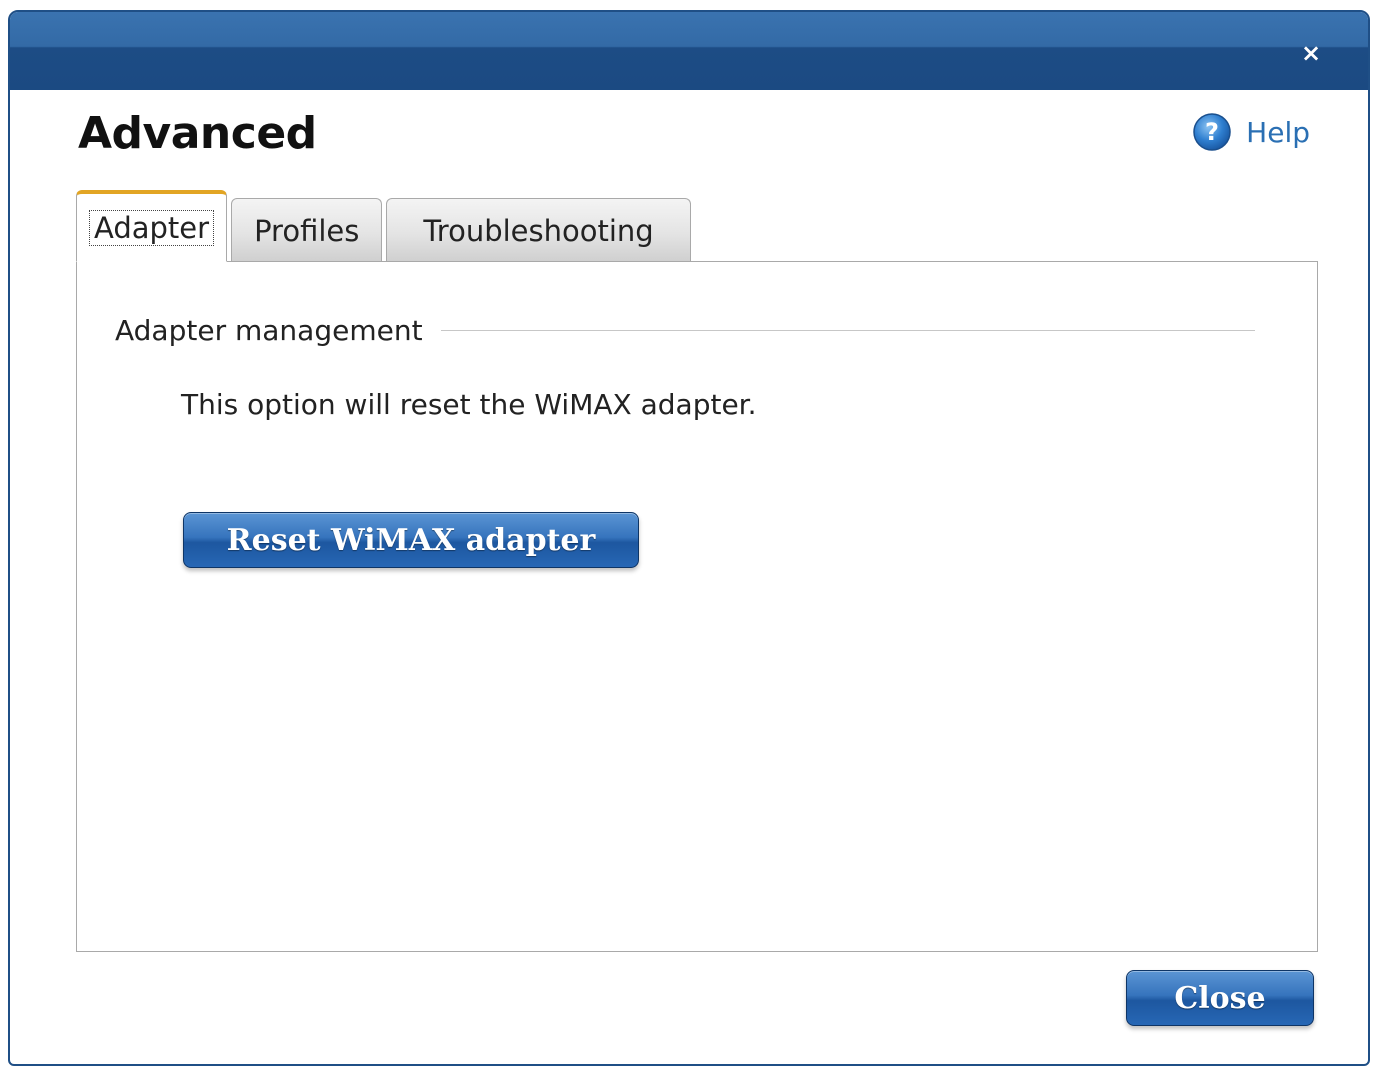  I want to click on tab-adapter: Adapter, so click(152, 226).